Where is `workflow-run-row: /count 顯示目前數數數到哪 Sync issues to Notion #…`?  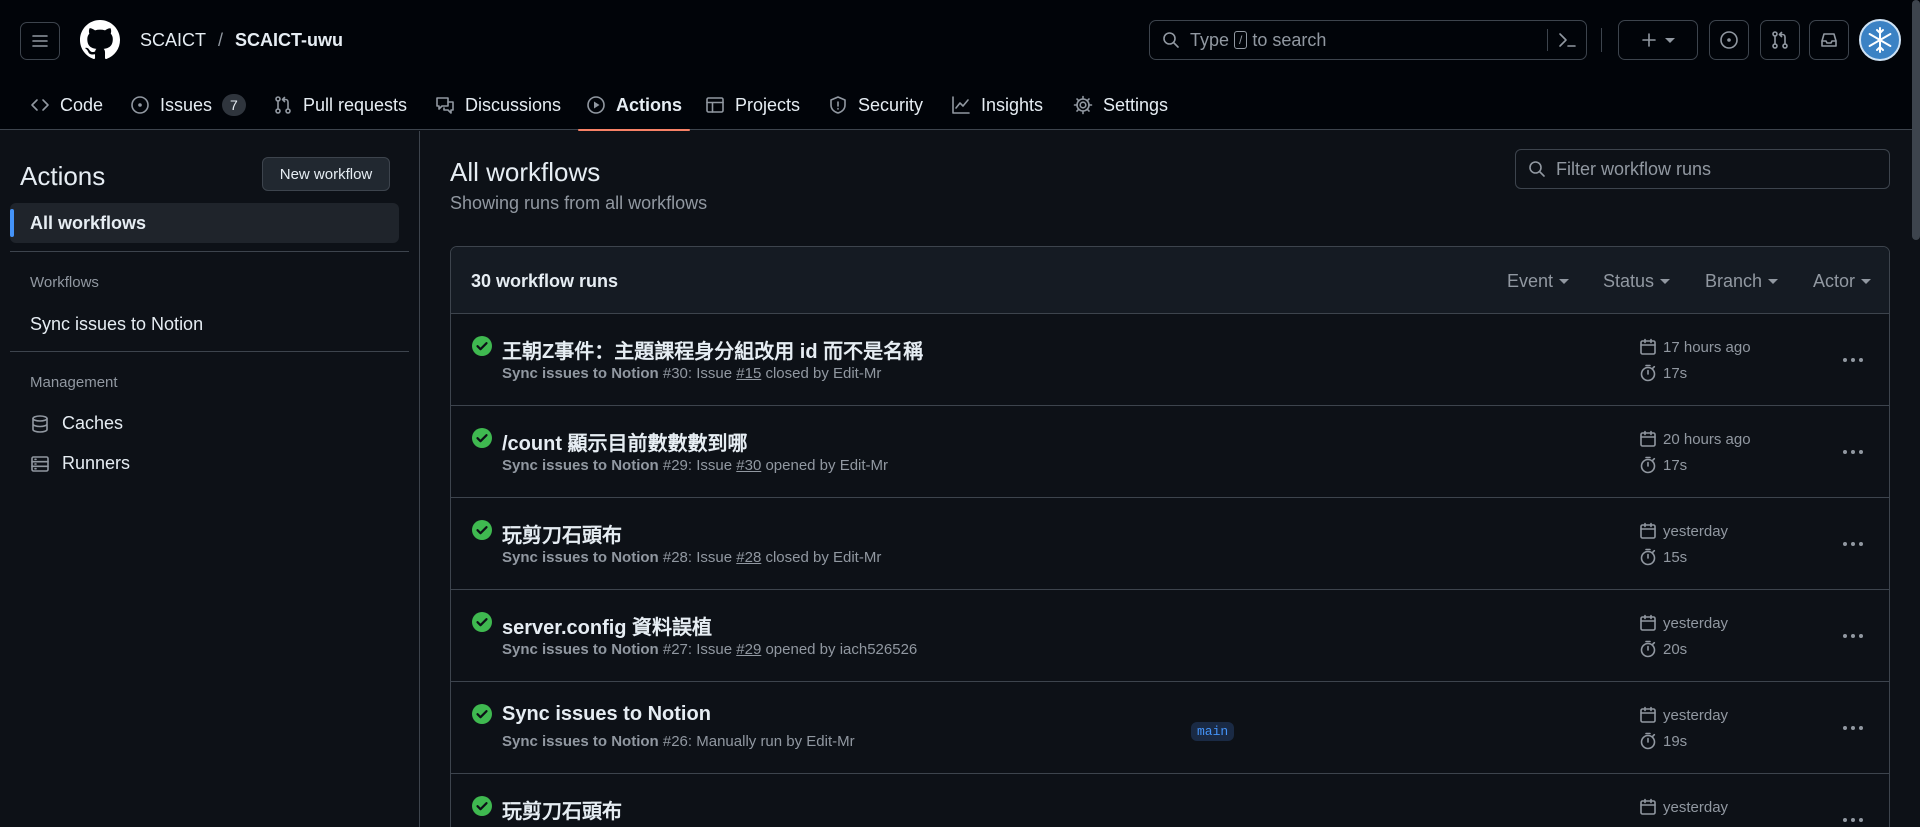
workflow-run-row: /count 顯示目前數數數到哪 Sync issues to Notion #… is located at coordinates (1170, 452).